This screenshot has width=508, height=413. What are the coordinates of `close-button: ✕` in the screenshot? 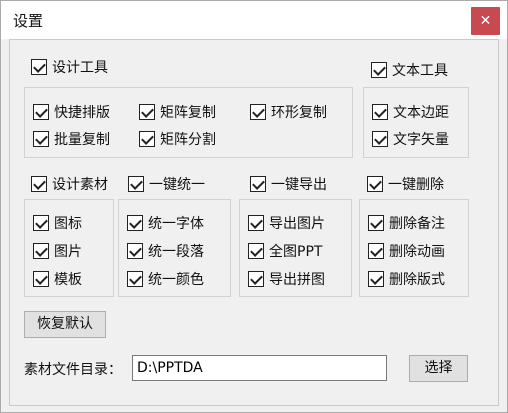 It's located at (485, 21).